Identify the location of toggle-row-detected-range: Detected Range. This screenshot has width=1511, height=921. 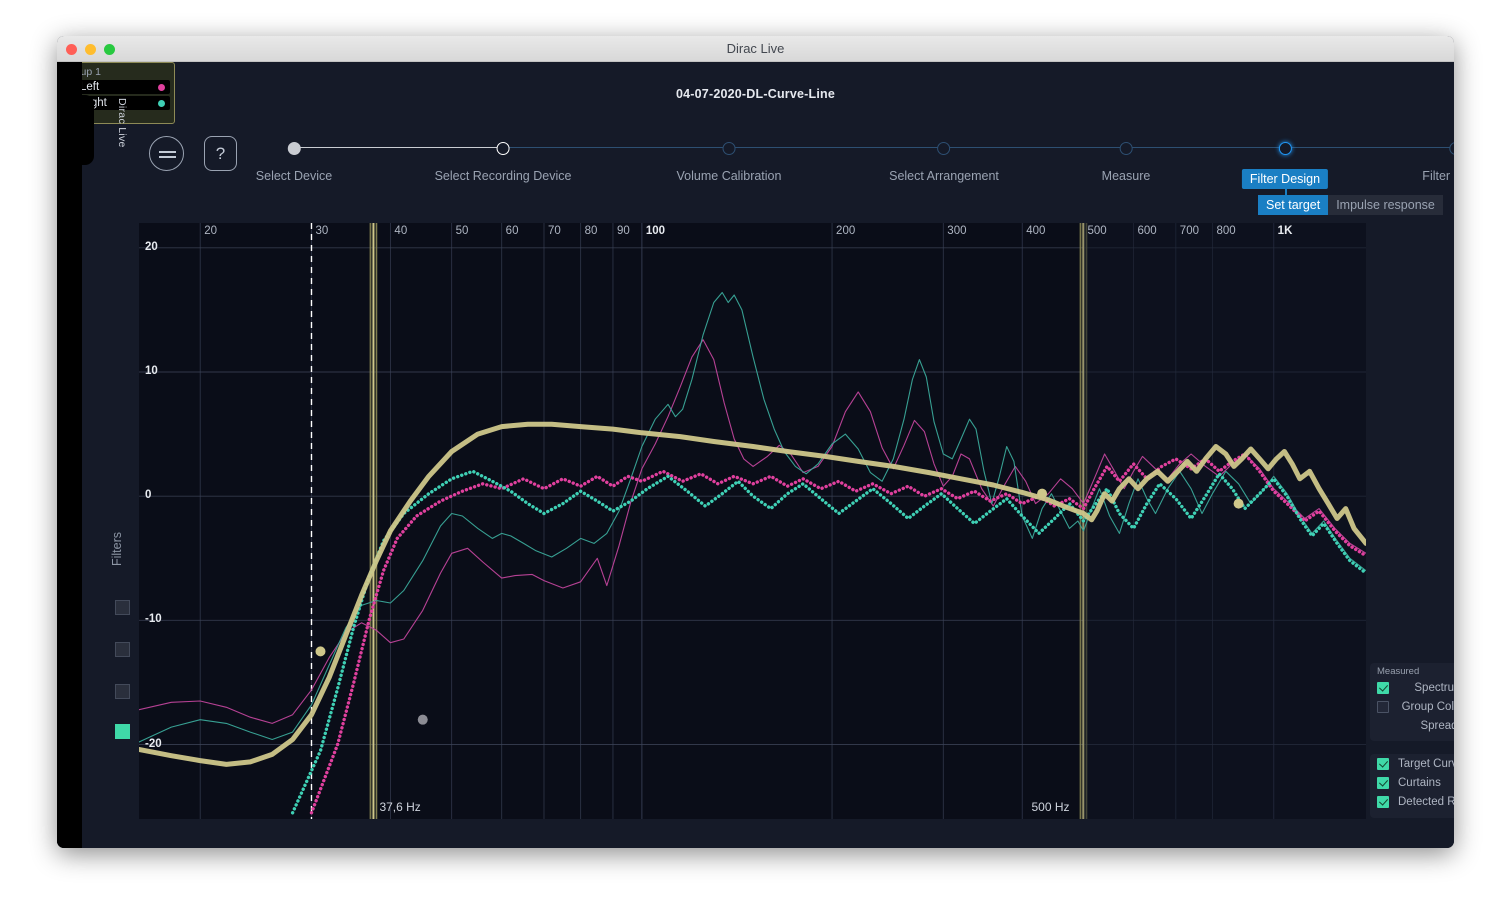
(1412, 801).